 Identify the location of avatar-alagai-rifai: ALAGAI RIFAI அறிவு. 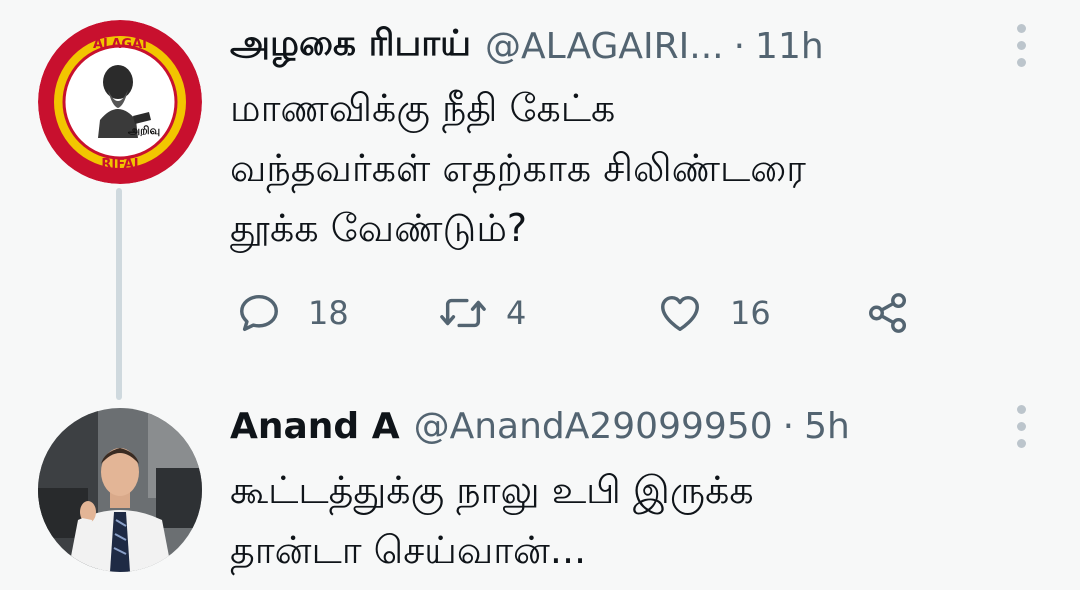
(120, 102).